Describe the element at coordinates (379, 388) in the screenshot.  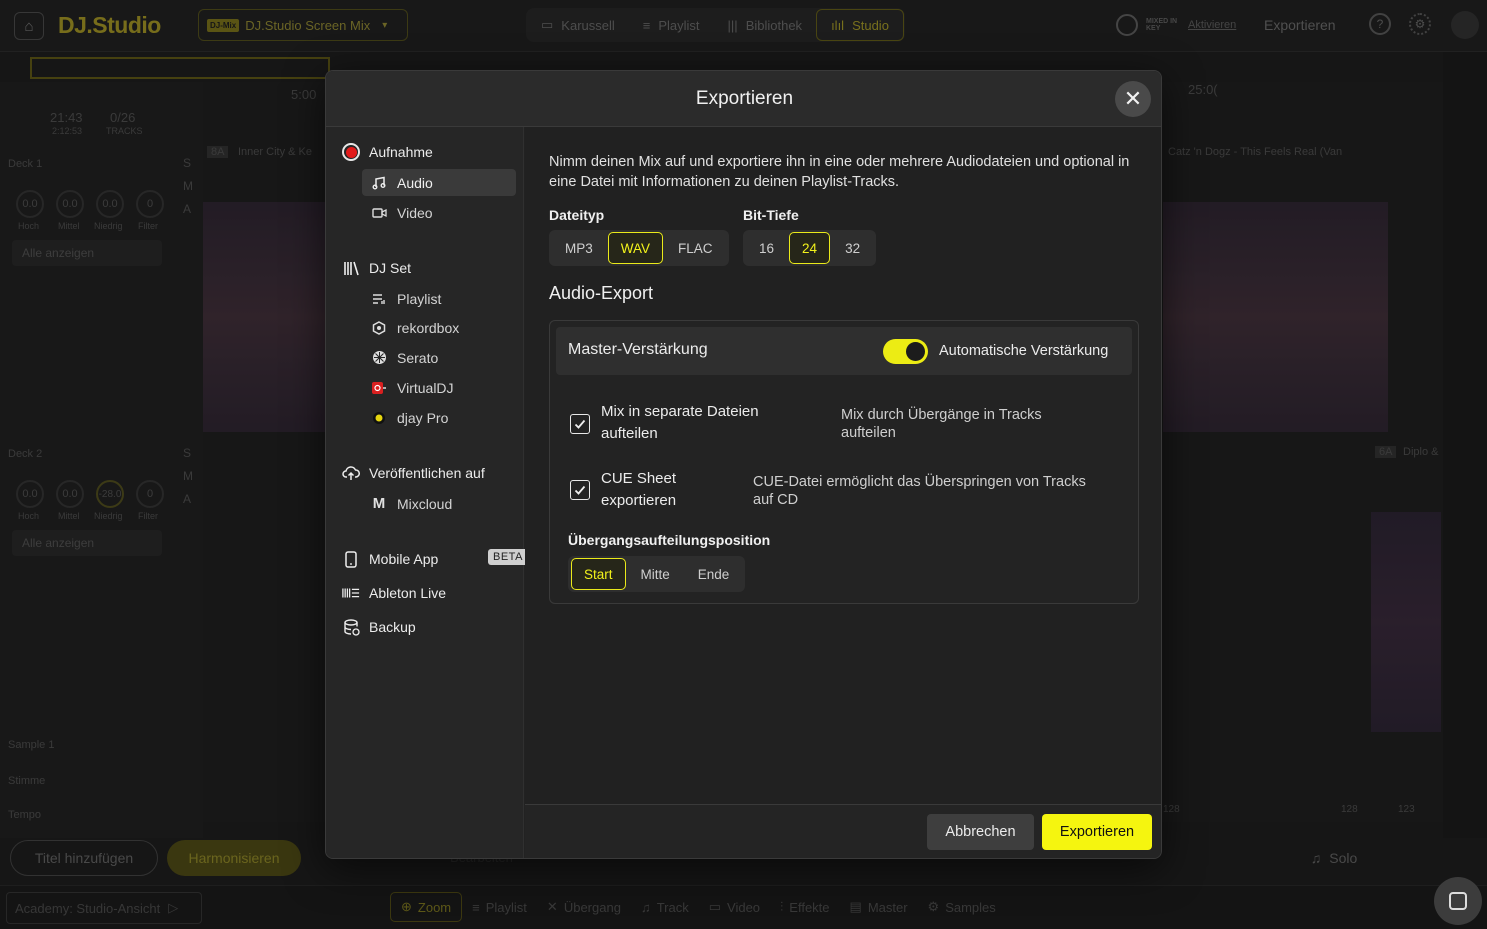
I see `virtualdj-icon` at that location.